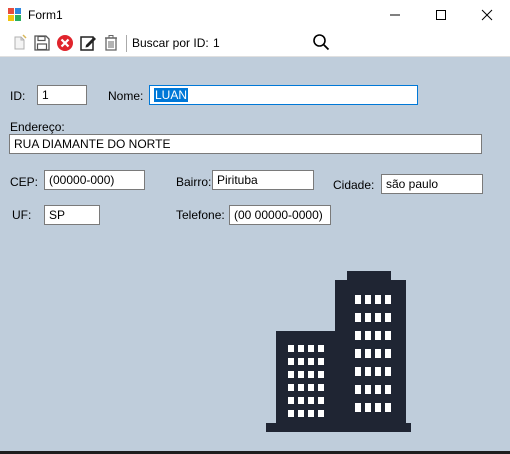 This screenshot has width=510, height=454. Describe the element at coordinates (170, 43) in the screenshot. I see `search-label: Buscar por ID:` at that location.